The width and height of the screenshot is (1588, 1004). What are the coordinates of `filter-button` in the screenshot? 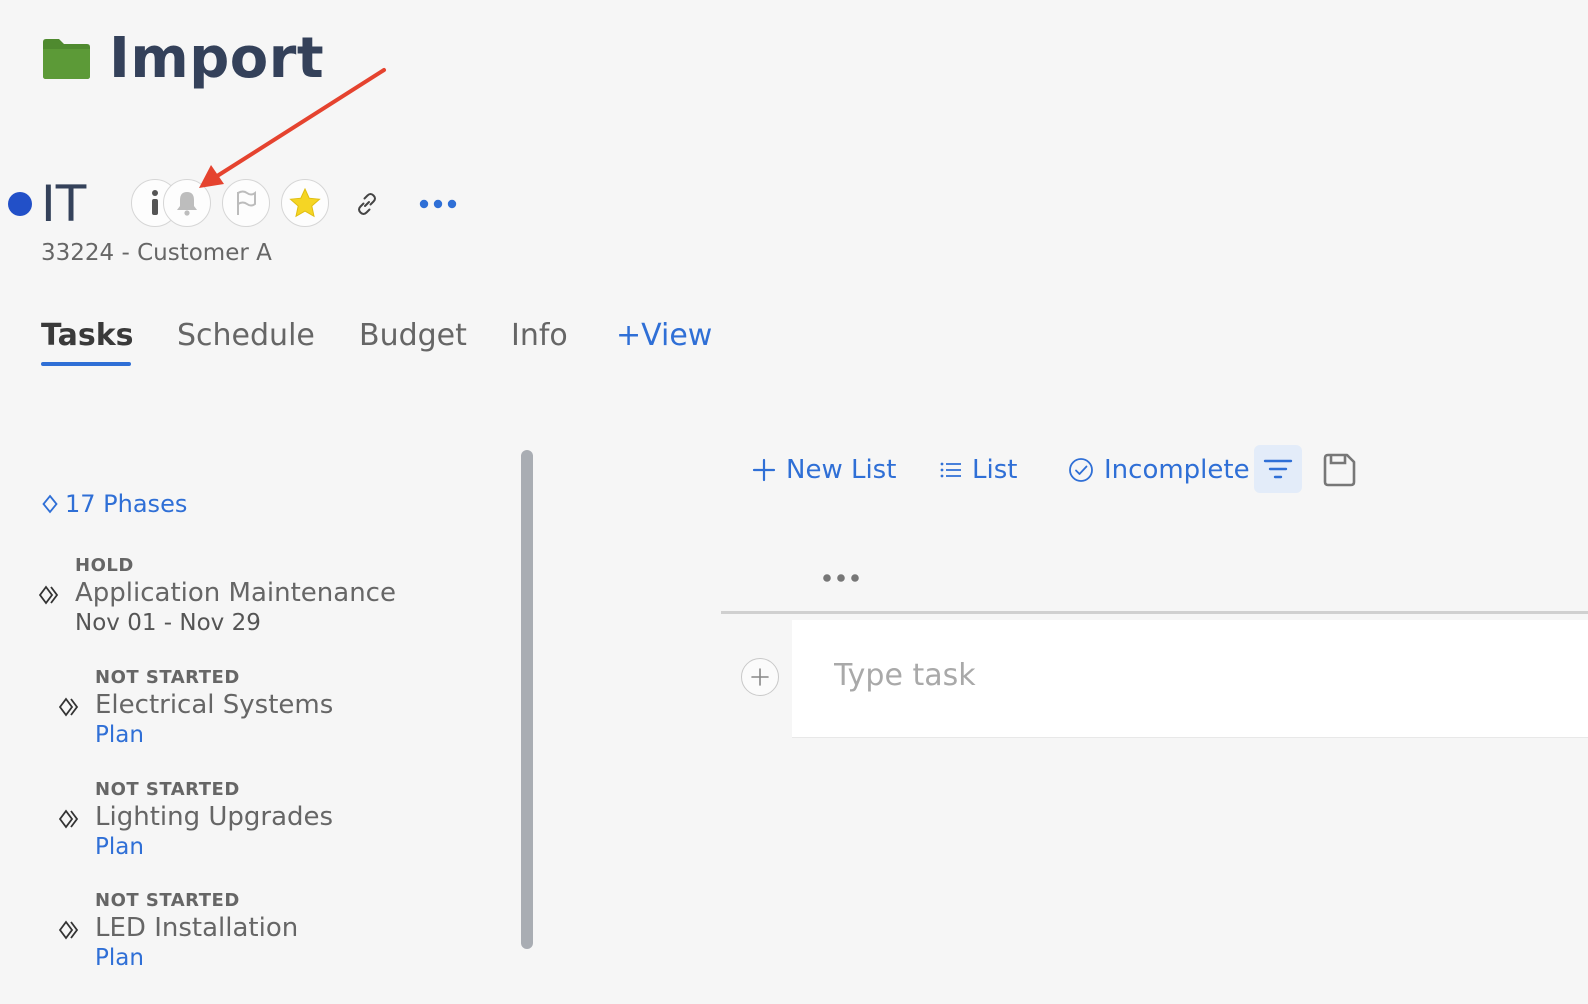 It's located at (1278, 469).